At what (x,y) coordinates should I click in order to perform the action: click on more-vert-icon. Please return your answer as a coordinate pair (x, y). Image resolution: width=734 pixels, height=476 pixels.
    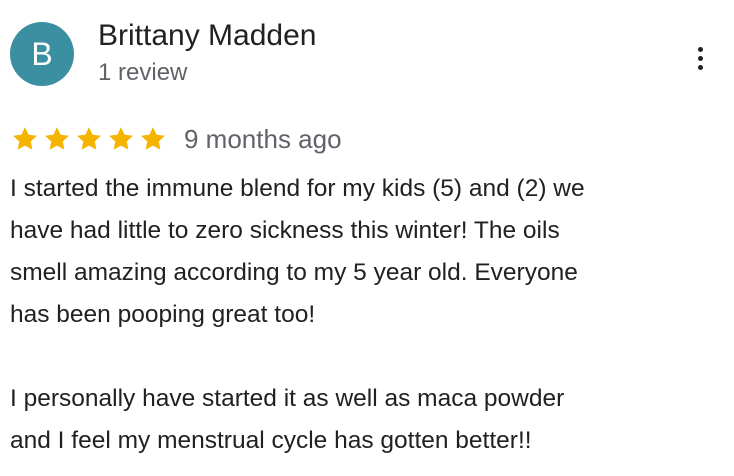
    Looking at the image, I should click on (700, 58).